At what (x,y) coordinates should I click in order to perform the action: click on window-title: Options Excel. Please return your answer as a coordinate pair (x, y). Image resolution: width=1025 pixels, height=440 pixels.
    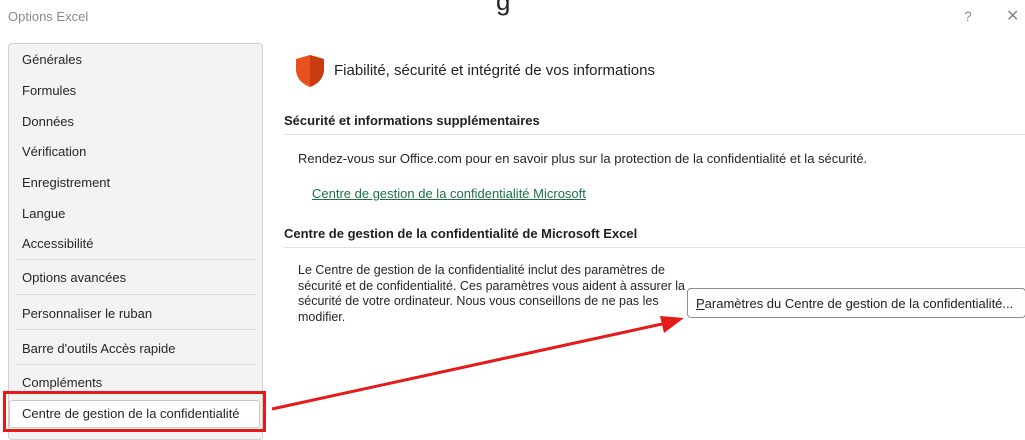
    Looking at the image, I should click on (48, 16).